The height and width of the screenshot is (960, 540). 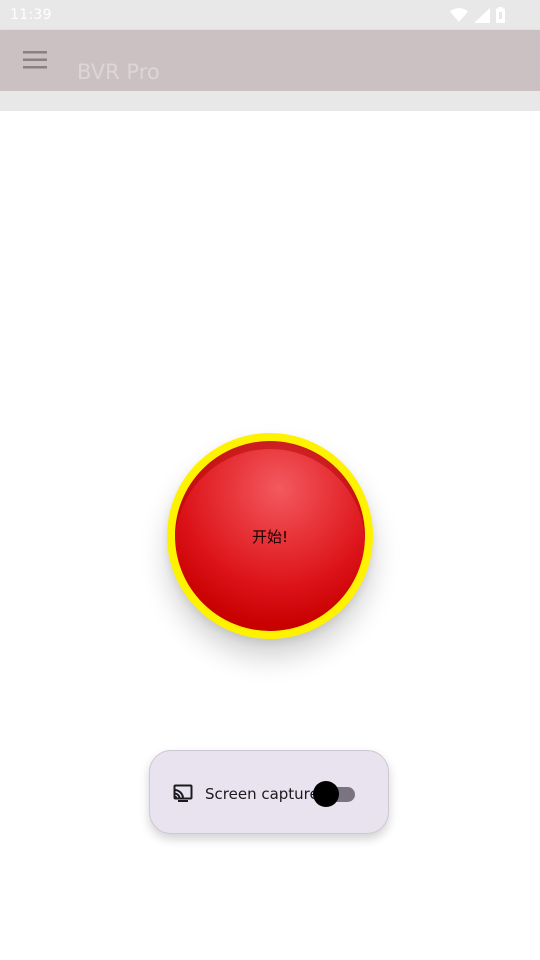 What do you see at coordinates (270, 60) in the screenshot?
I see `app-bar: BVR Pro` at bounding box center [270, 60].